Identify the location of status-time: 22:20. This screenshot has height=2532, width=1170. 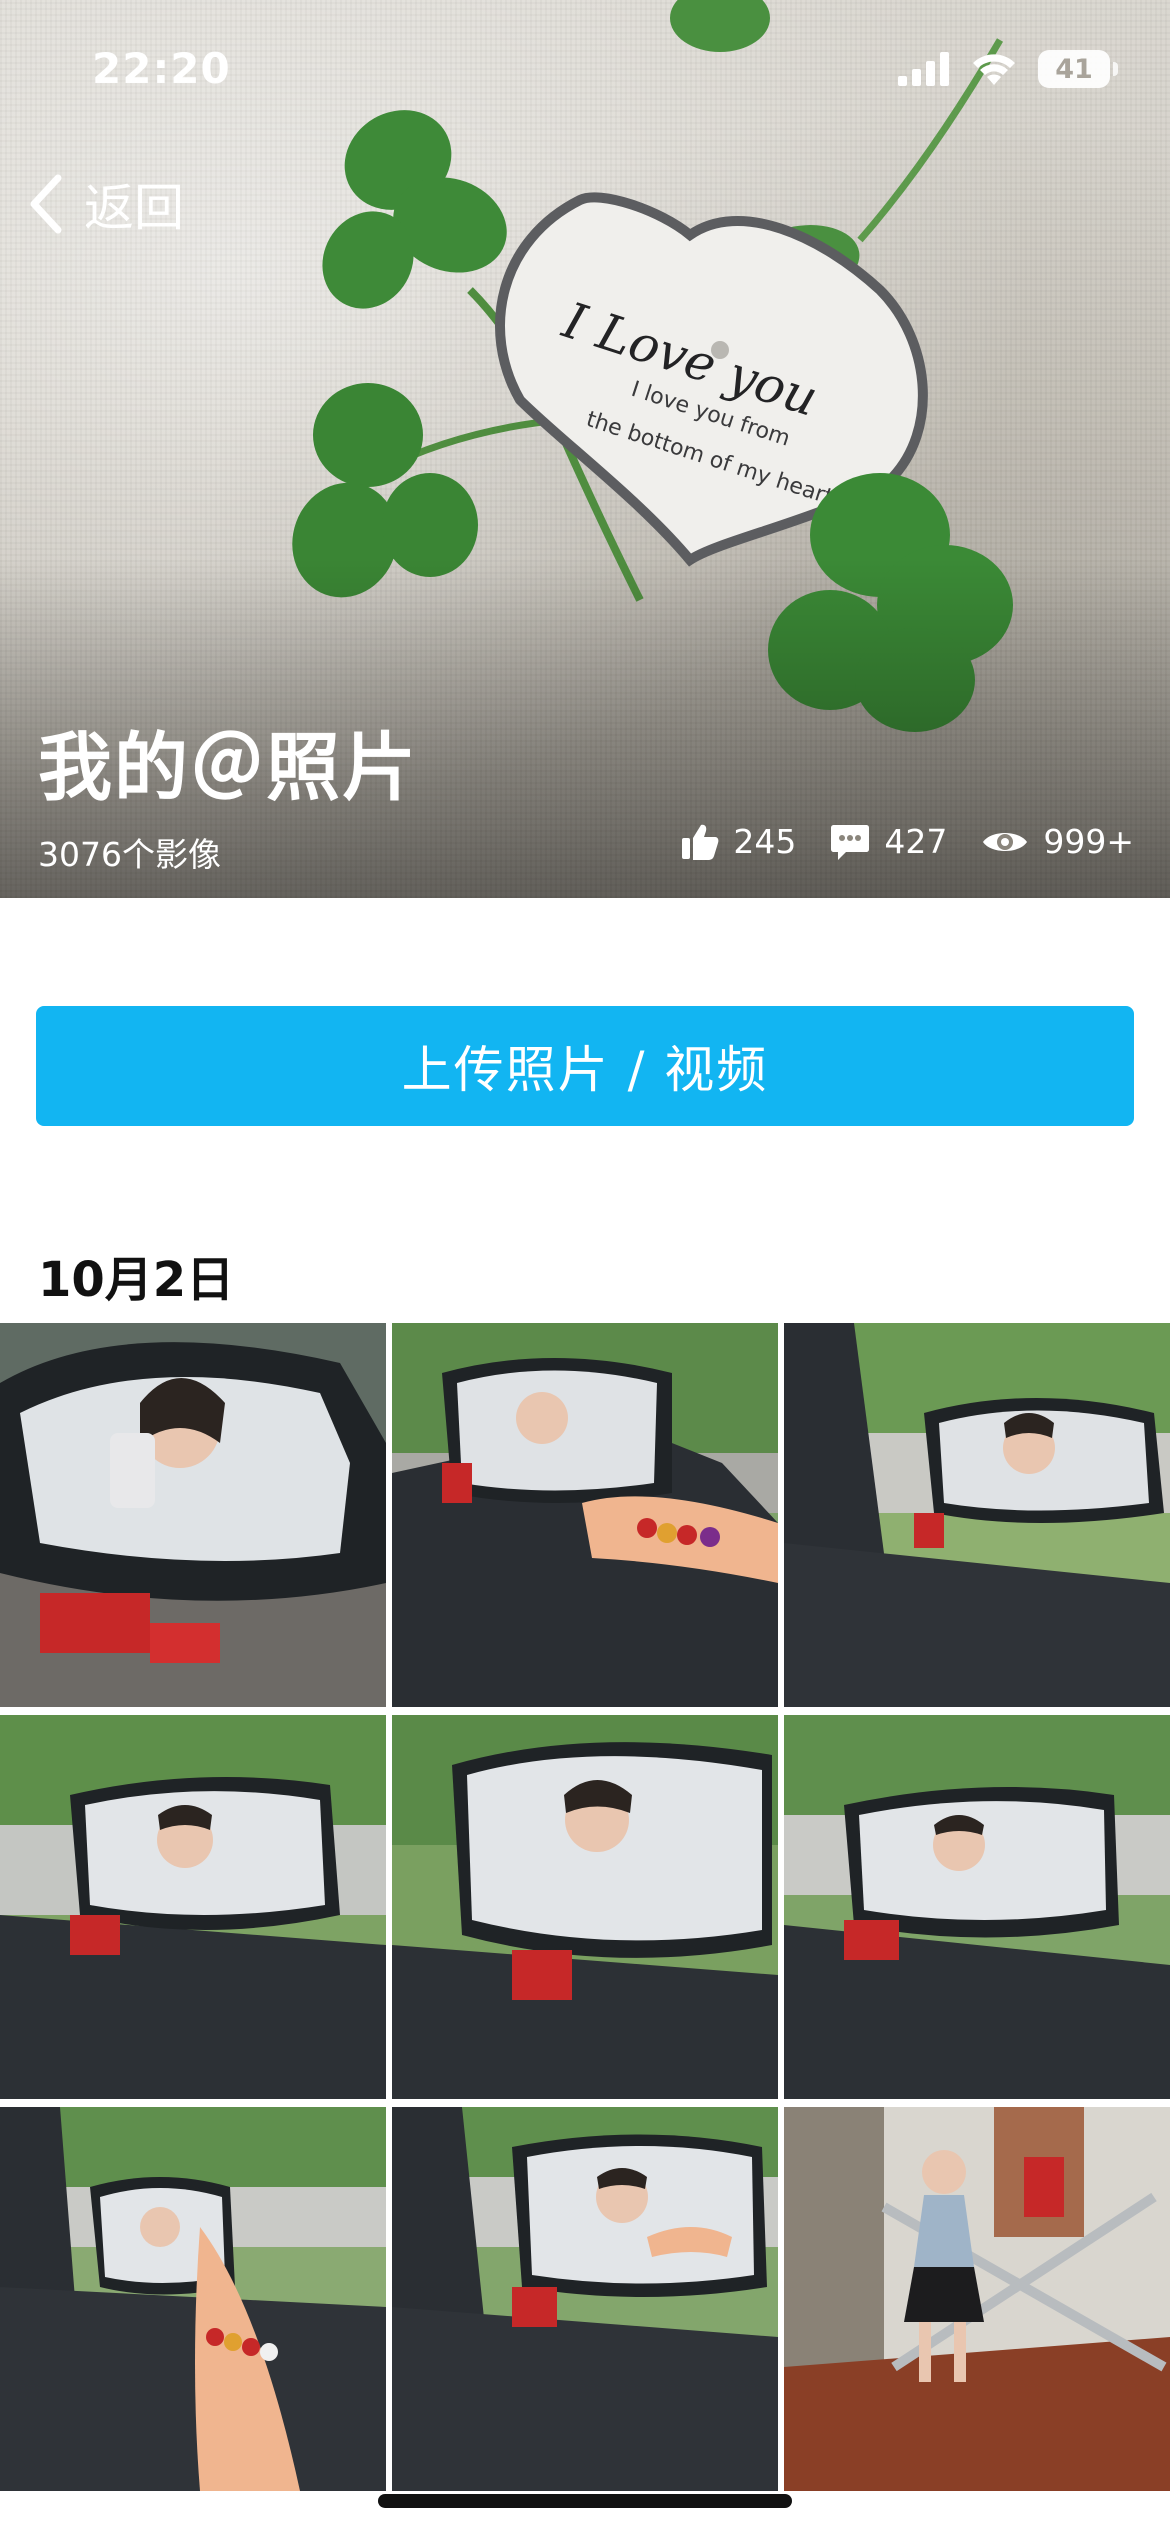
(161, 68).